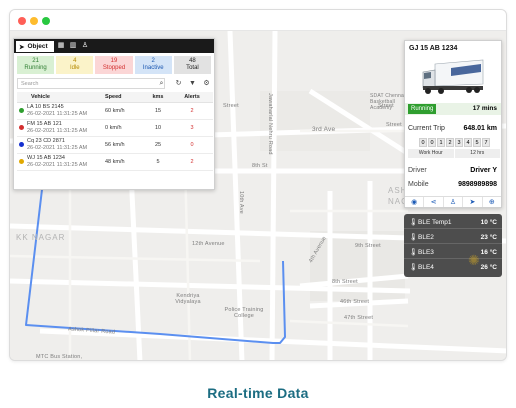 Image resolution: width=516 pixels, height=408 pixels. I want to click on status-row: Running 17 mins, so click(453, 109).